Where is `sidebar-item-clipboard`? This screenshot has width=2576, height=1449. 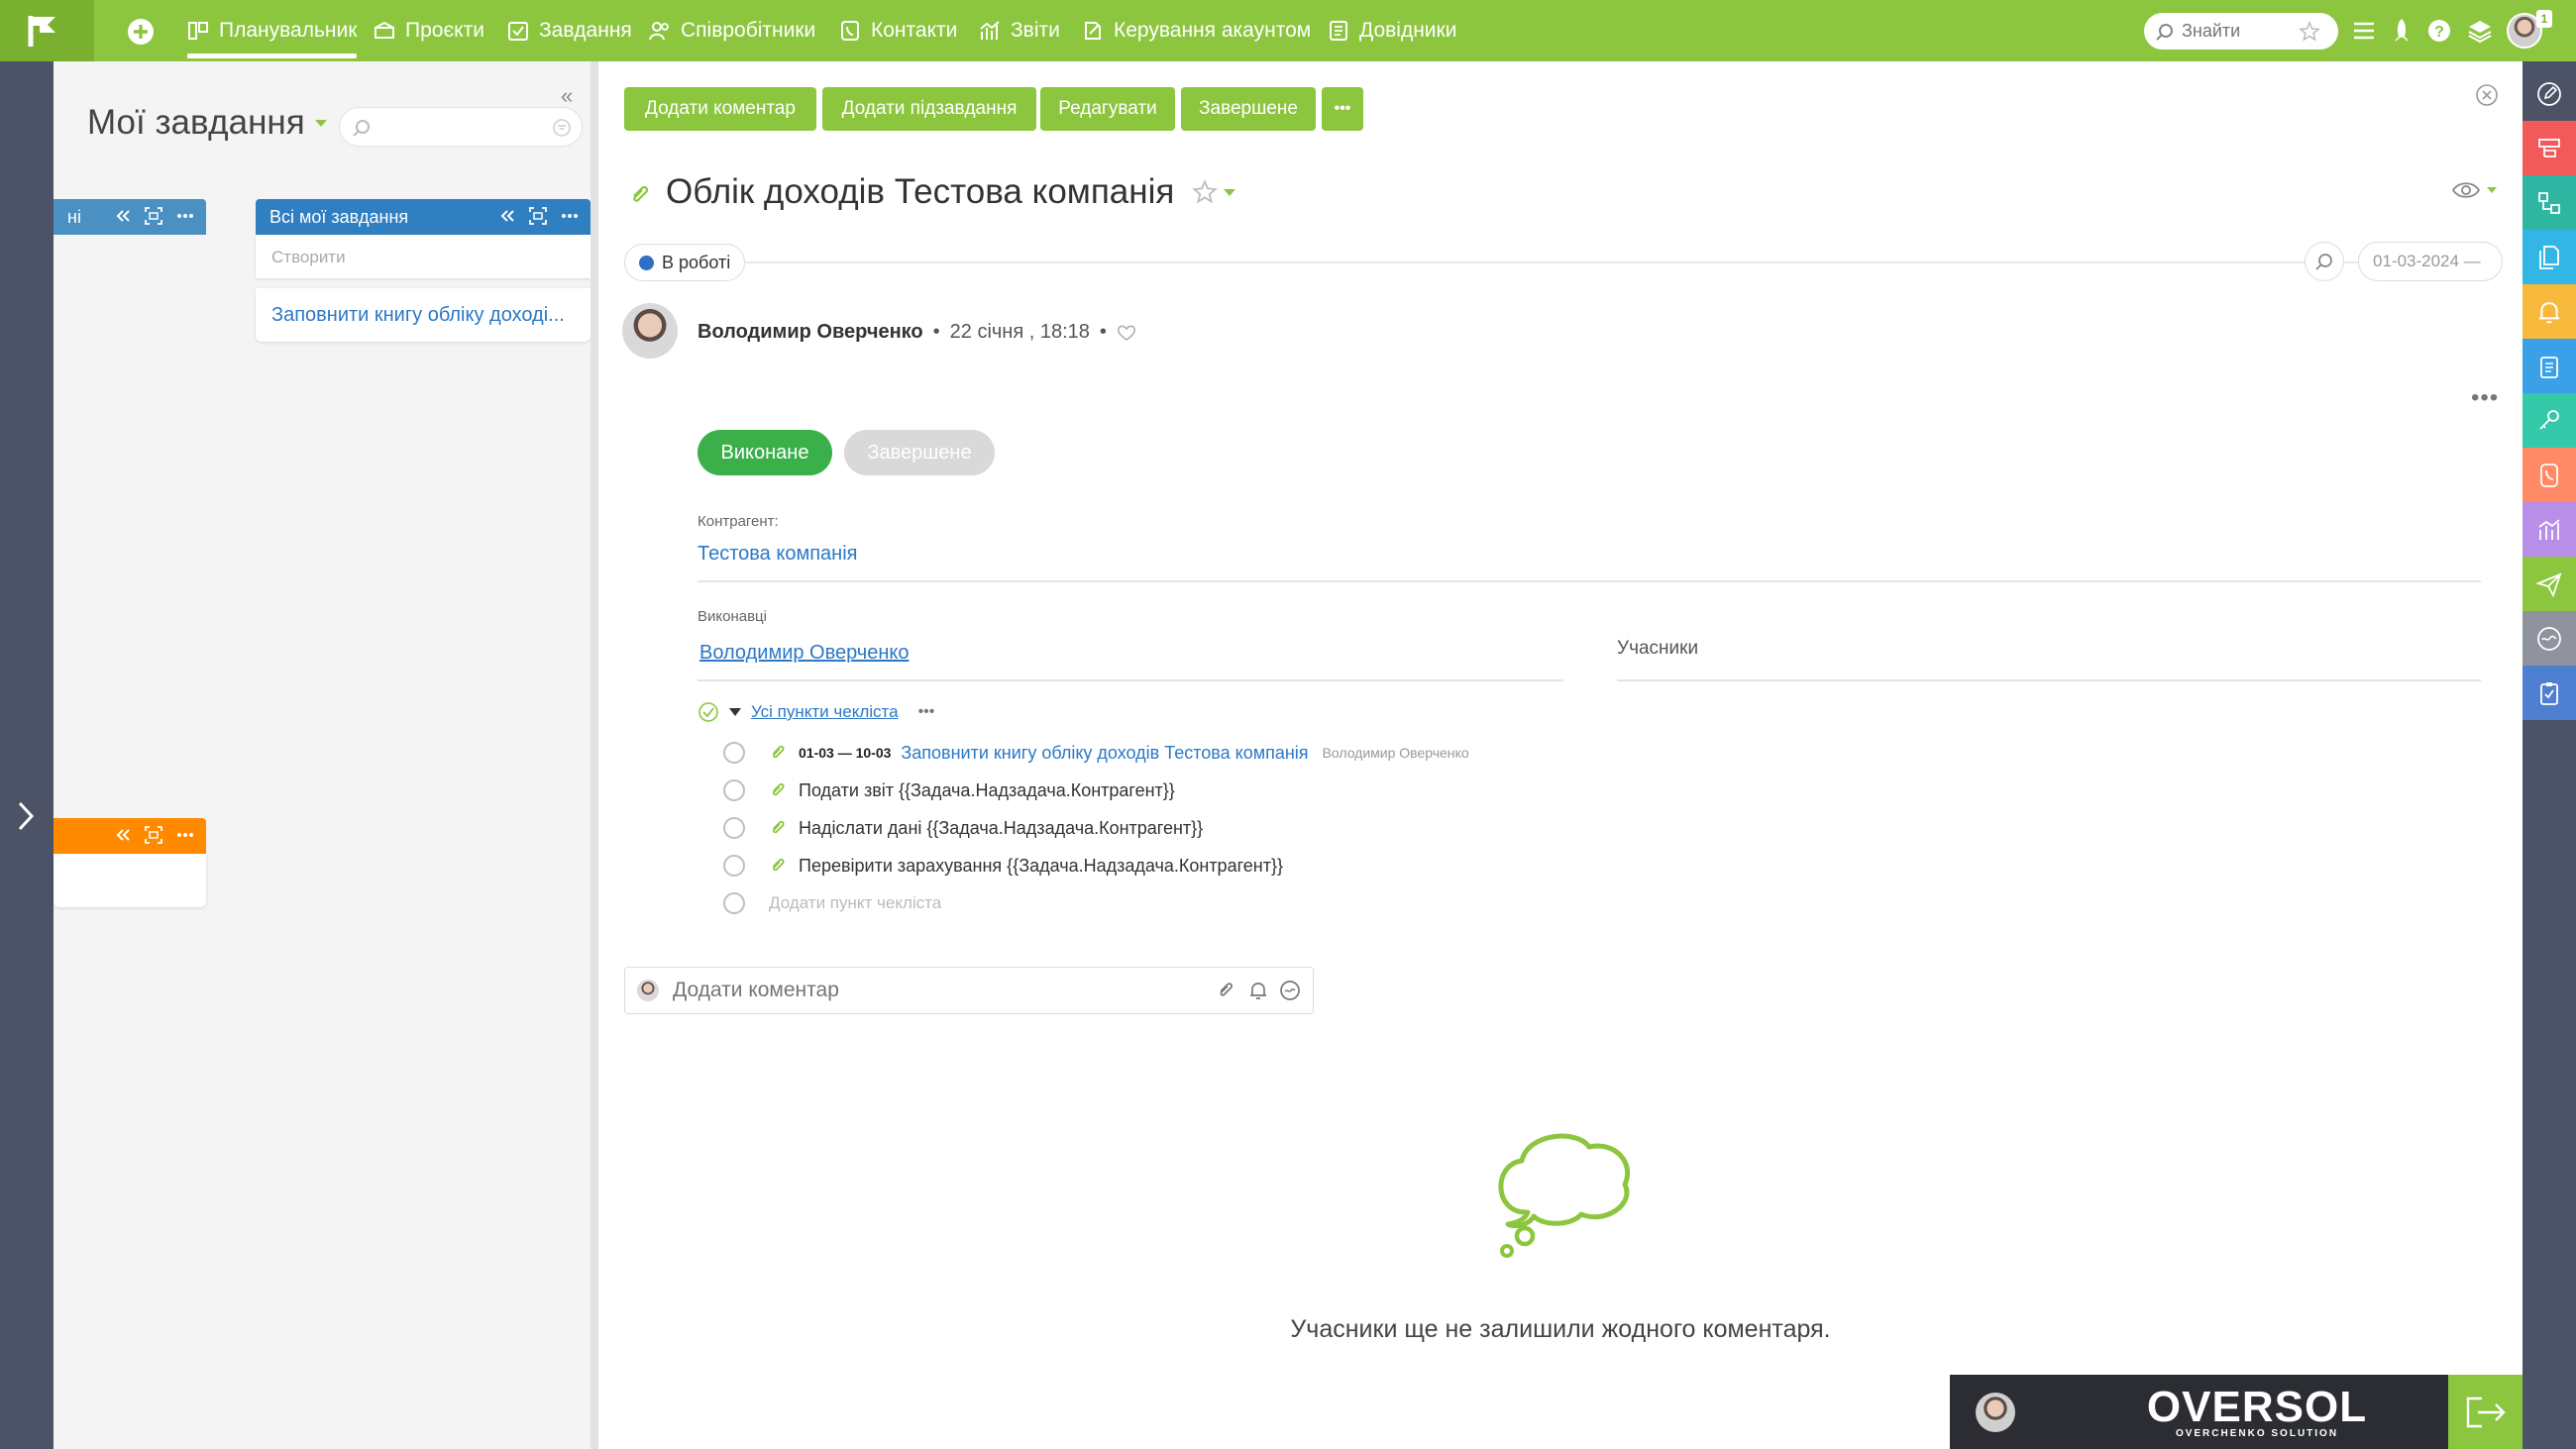
sidebar-item-clipboard is located at coordinates (2549, 366).